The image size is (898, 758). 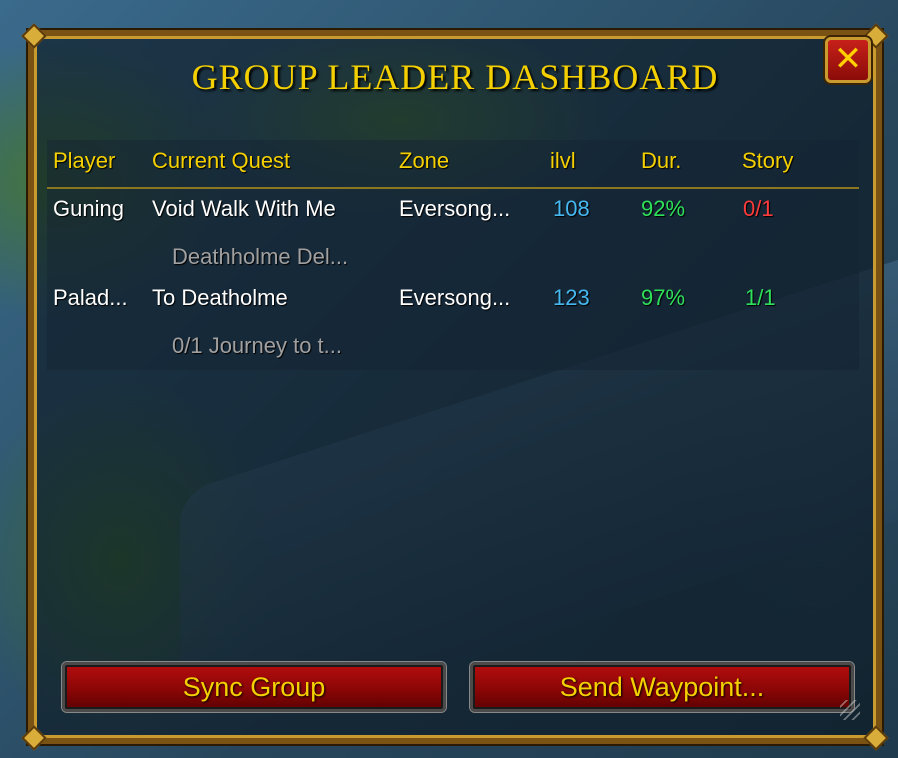 I want to click on header-divider, so click(x=453, y=188).